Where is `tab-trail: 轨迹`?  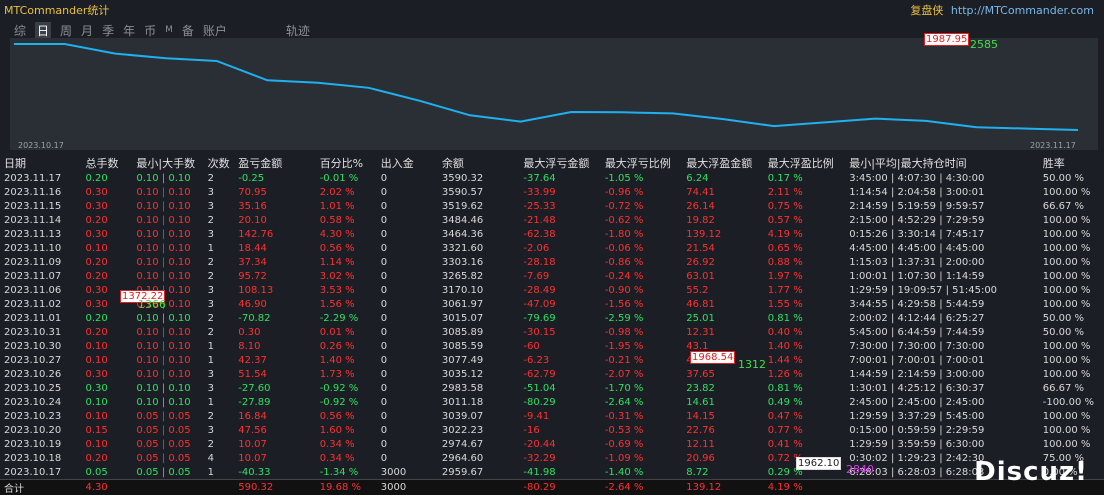 tab-trail: 轨迹 is located at coordinates (298, 30).